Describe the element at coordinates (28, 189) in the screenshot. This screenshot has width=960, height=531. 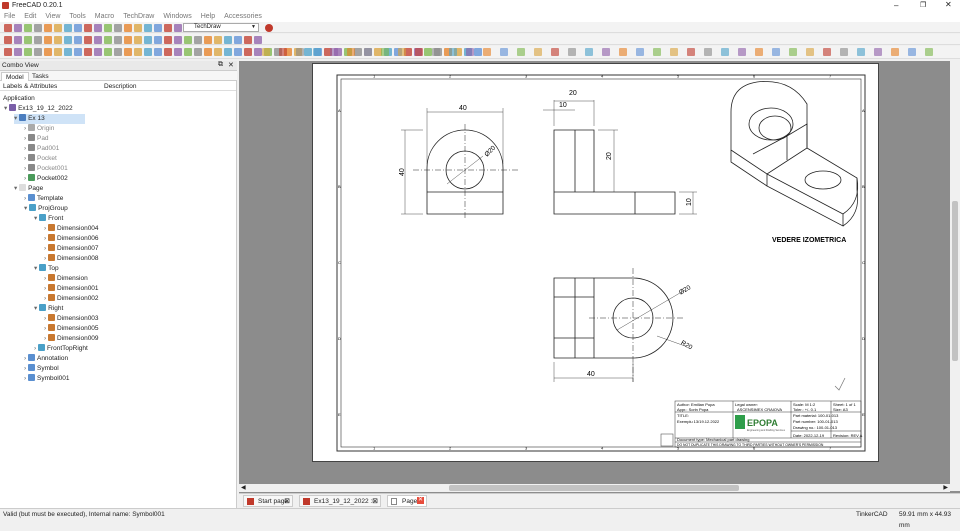
I see `tree-item: ▾ Page` at that location.